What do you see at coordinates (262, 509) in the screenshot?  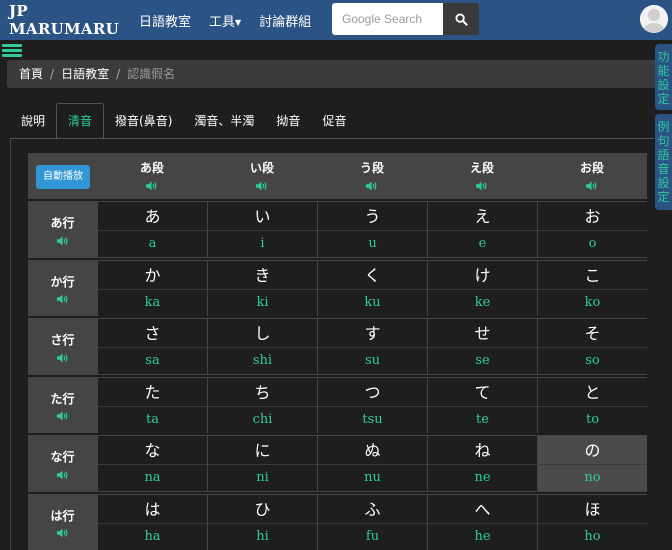 I see `kana-character: ひ` at bounding box center [262, 509].